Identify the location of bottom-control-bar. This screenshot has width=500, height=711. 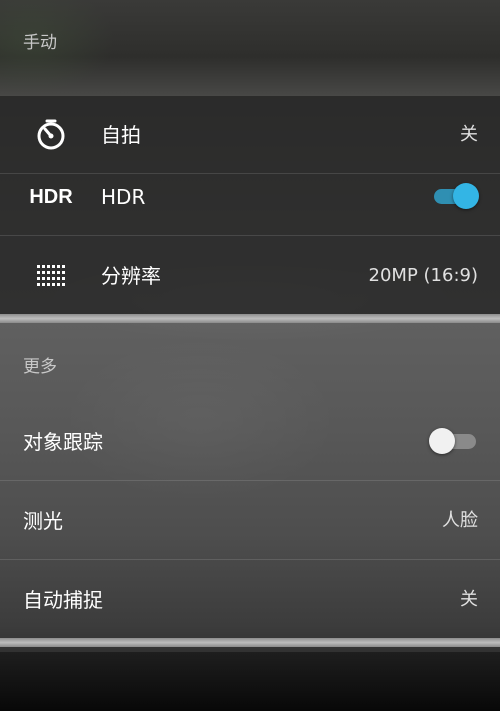
(250, 681).